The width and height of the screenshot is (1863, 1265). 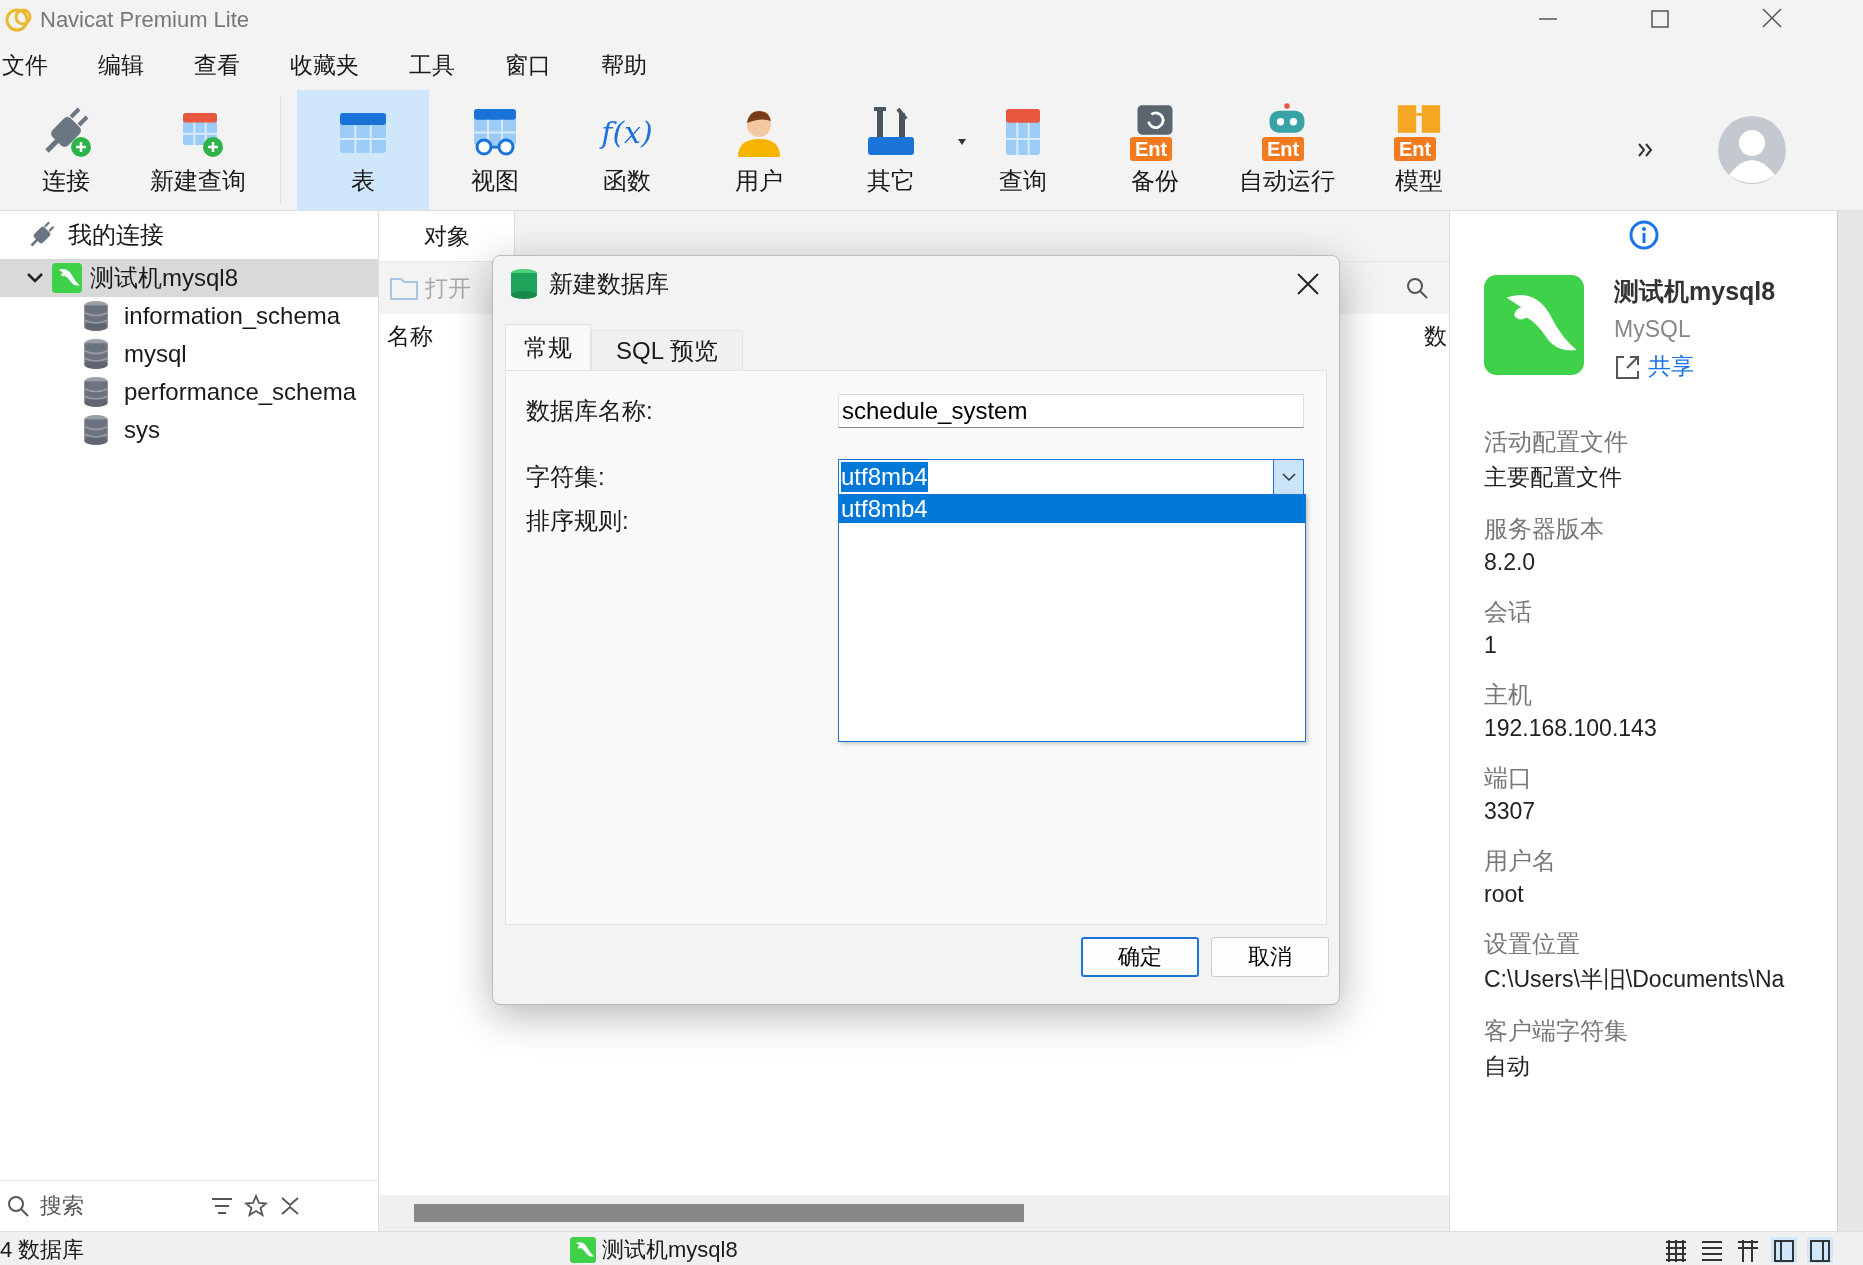 What do you see at coordinates (667, 350) in the screenshot?
I see `dialog-tab: SQL 预览` at bounding box center [667, 350].